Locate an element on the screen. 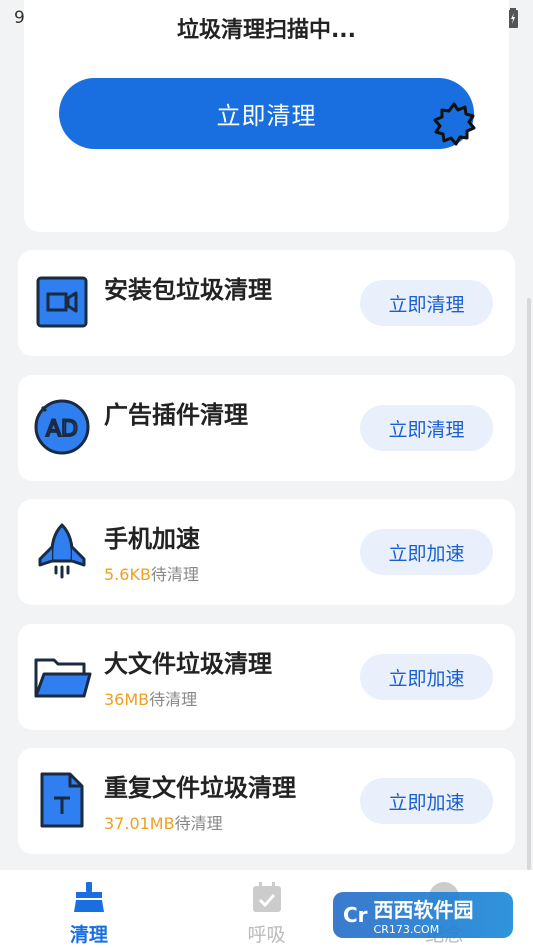 The image size is (533, 948). gear-icon is located at coordinates (454, 124).